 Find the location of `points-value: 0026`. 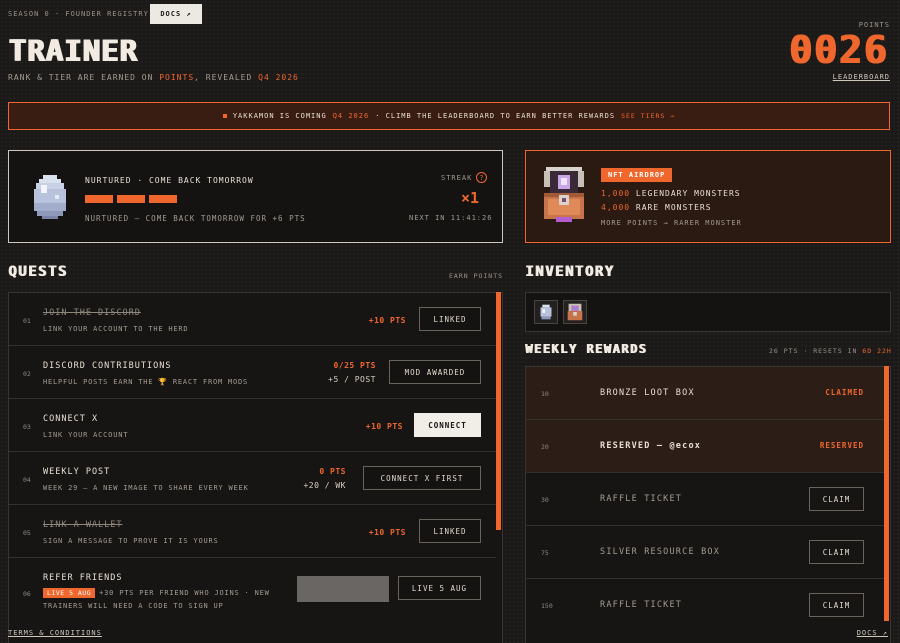

points-value: 0026 is located at coordinates (838, 50).